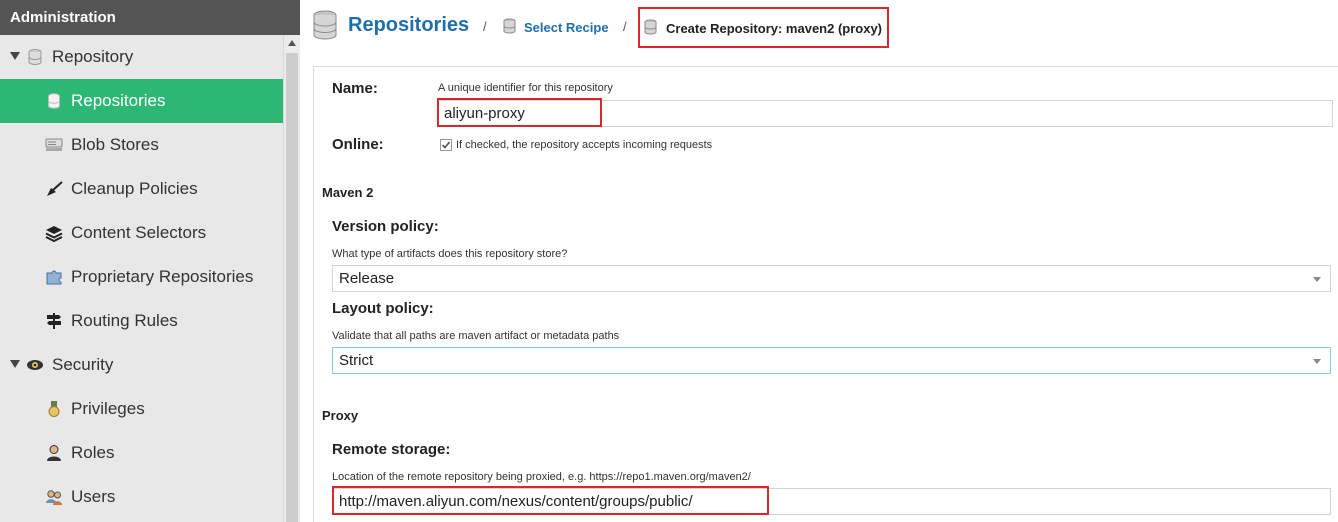  I want to click on sidebar-item-label: Cleanup Policies, so click(134, 188).